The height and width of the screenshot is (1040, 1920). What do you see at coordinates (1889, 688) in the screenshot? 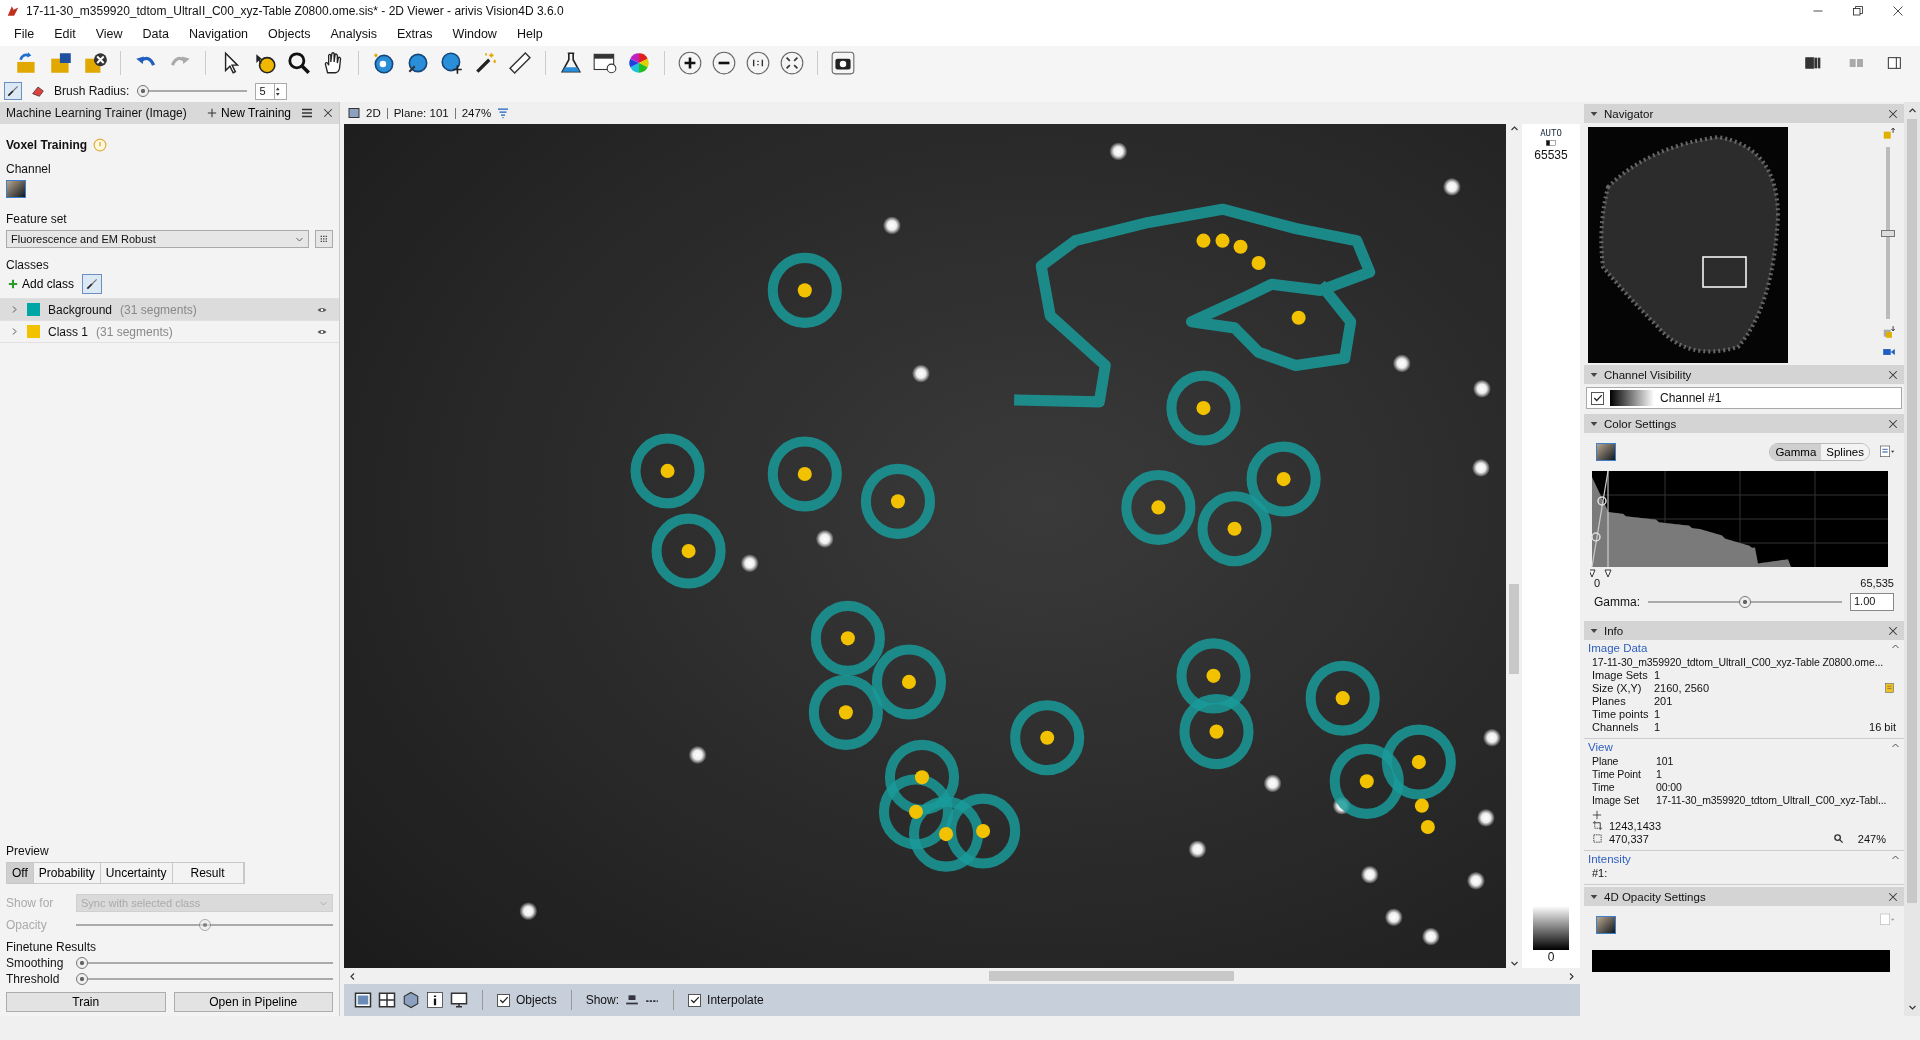
I see `copy-info-icon` at bounding box center [1889, 688].